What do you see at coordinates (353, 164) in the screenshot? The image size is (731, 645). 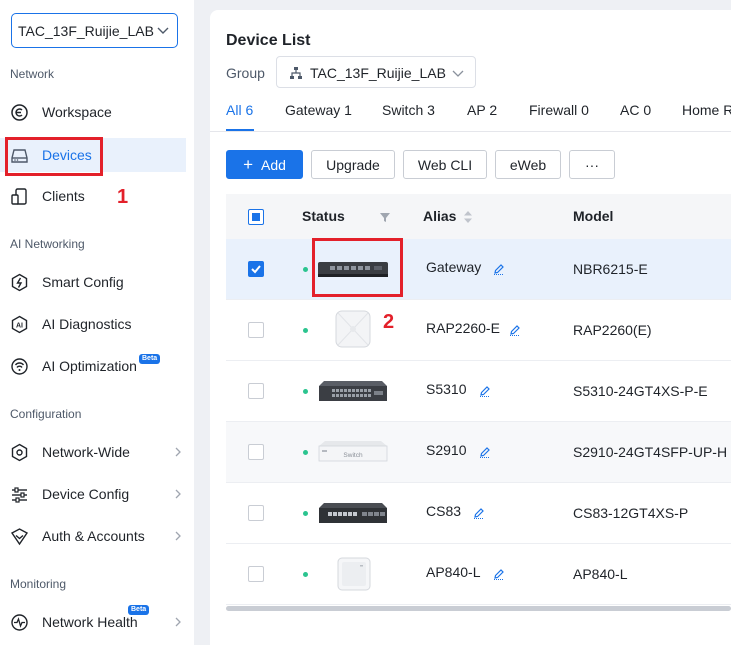 I see `upgrade-button: Upgrade` at bounding box center [353, 164].